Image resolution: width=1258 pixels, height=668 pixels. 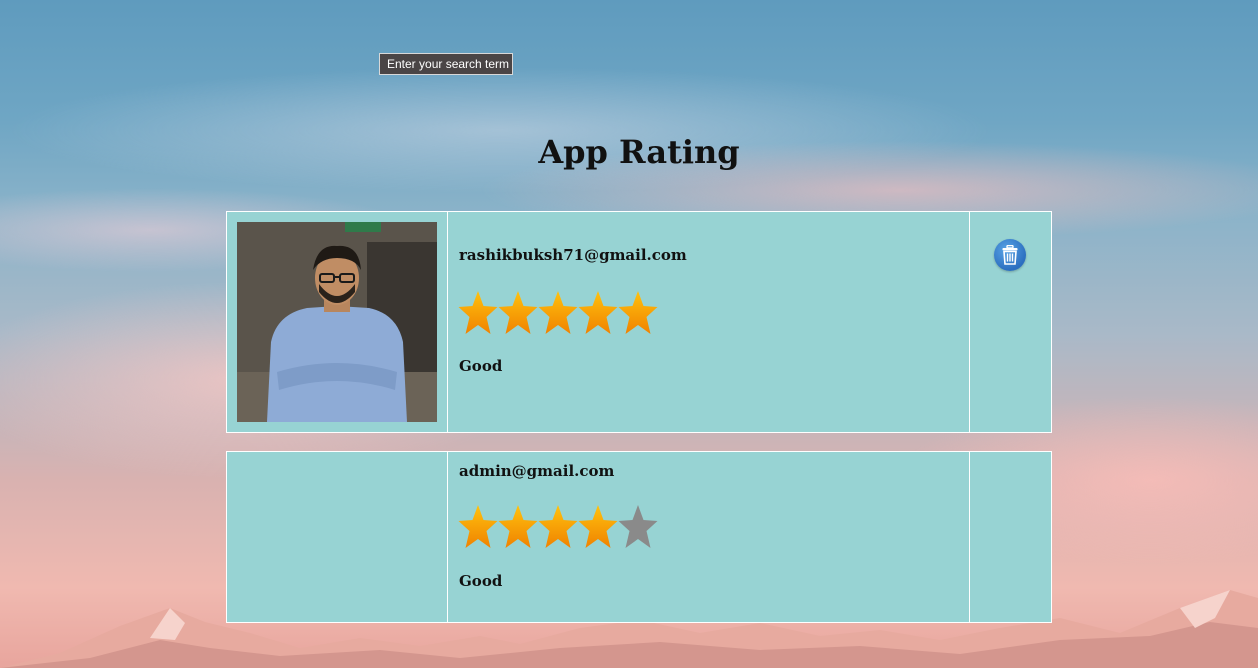 I want to click on delete-button, so click(x=1010, y=255).